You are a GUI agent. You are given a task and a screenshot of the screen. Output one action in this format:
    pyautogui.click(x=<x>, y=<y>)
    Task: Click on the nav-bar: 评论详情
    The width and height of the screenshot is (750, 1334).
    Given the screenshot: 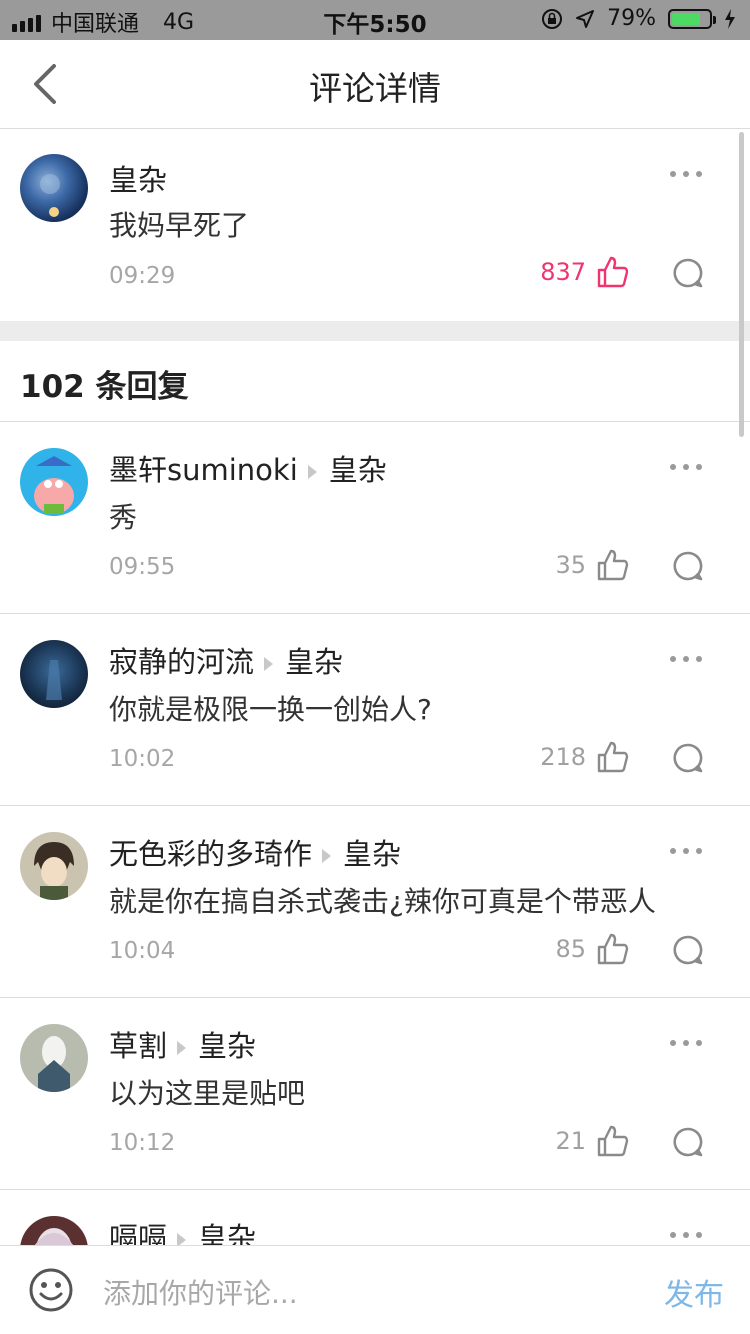 What is the action you would take?
    pyautogui.click(x=375, y=84)
    